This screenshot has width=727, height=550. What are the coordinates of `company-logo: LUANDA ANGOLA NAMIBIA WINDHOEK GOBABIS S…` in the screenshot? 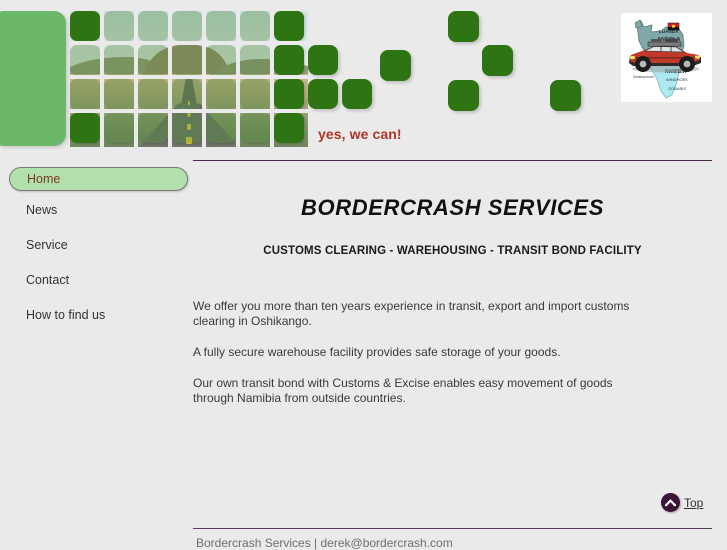 It's located at (666, 57).